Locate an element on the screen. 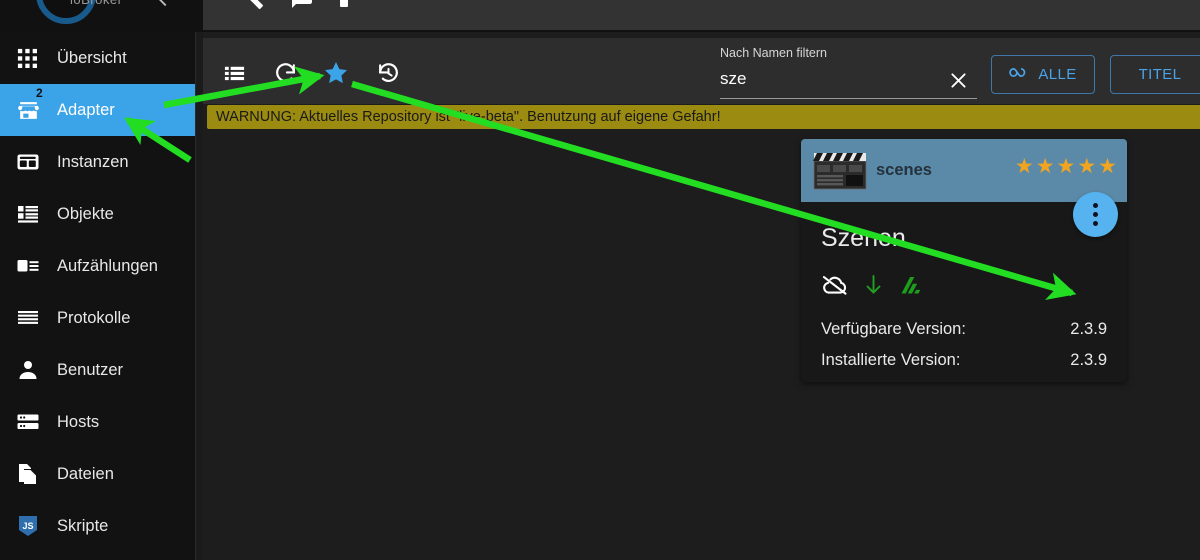  filter-all-button: ALLE is located at coordinates (1043, 74).